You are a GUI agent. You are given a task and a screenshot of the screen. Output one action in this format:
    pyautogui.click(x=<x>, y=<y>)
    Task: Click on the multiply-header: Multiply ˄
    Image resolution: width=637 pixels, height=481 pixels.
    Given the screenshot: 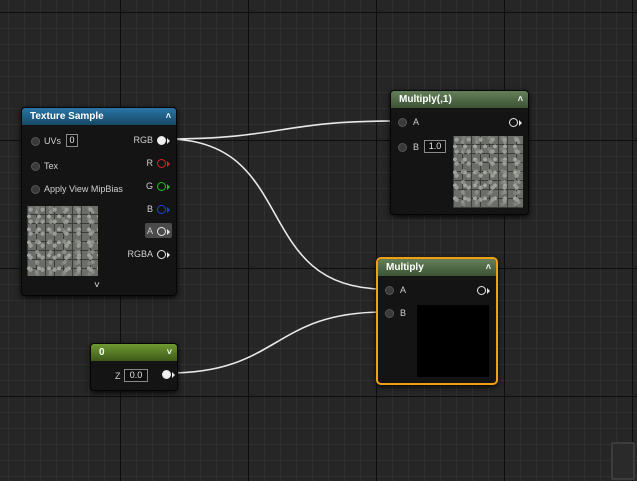 What is the action you would take?
    pyautogui.click(x=437, y=267)
    